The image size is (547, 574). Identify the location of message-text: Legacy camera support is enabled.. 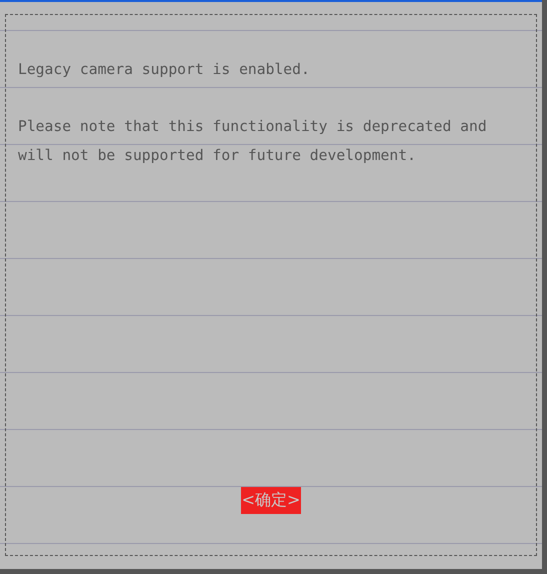
(164, 70).